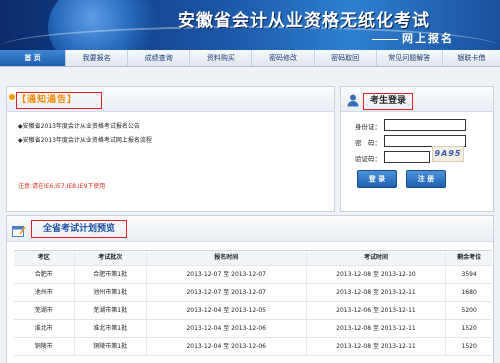  I want to click on table-cell: 芜湖市, so click(44, 310).